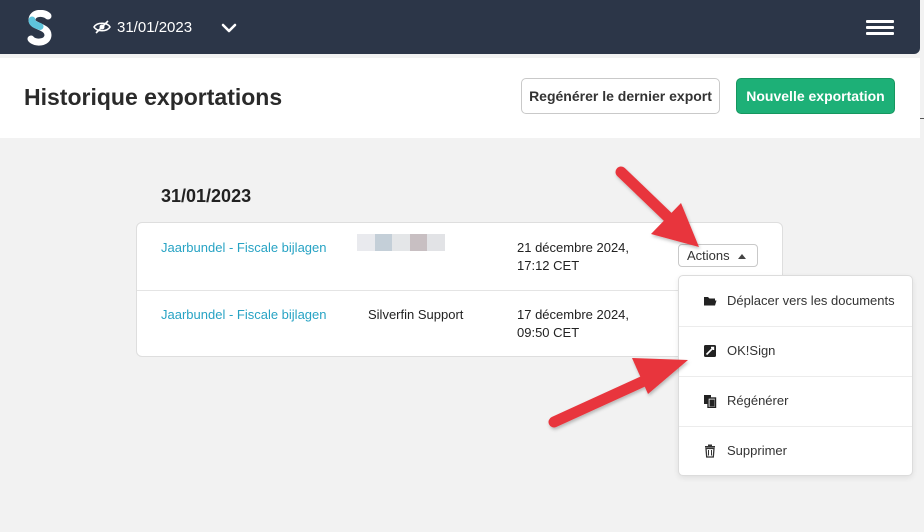  What do you see at coordinates (573, 314) in the screenshot?
I see `export-date-line: 17 décembre 2024,` at bounding box center [573, 314].